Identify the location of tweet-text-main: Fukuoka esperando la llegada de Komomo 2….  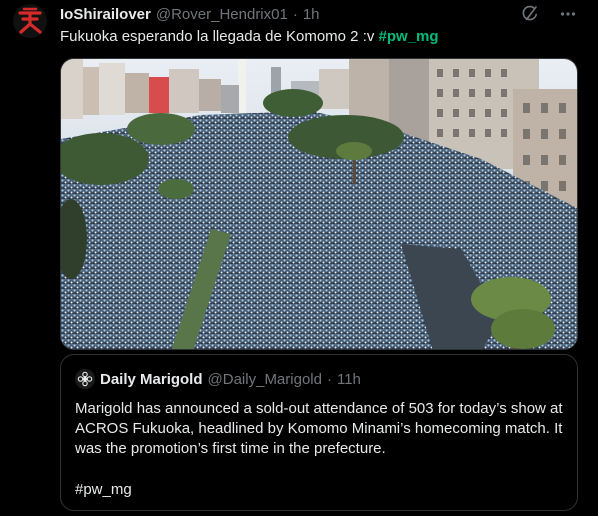
(219, 36).